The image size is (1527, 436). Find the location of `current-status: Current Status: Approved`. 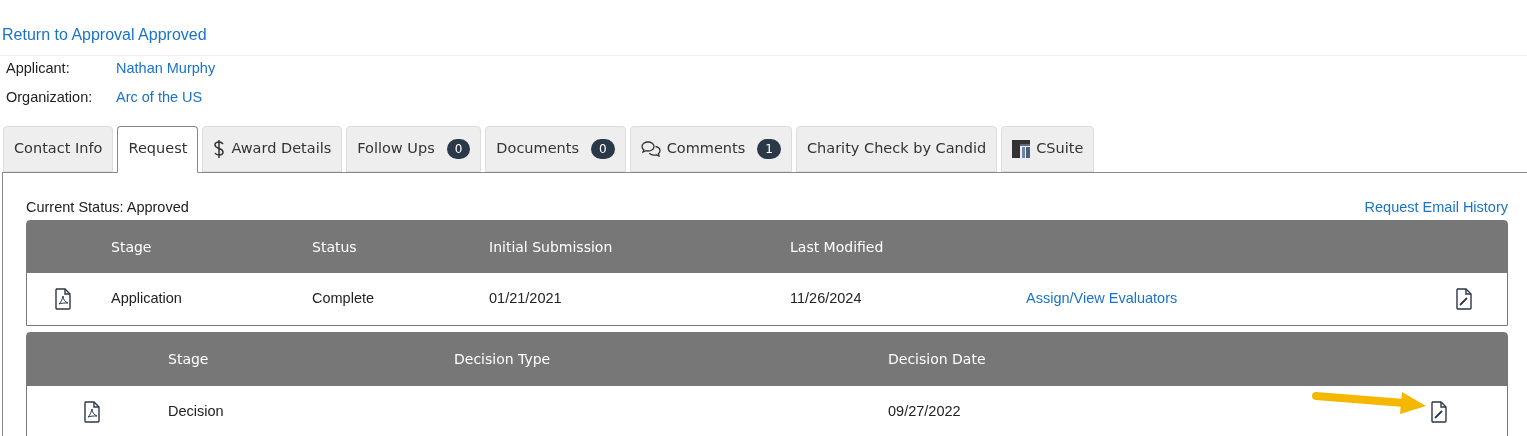

current-status: Current Status: Approved is located at coordinates (107, 207).